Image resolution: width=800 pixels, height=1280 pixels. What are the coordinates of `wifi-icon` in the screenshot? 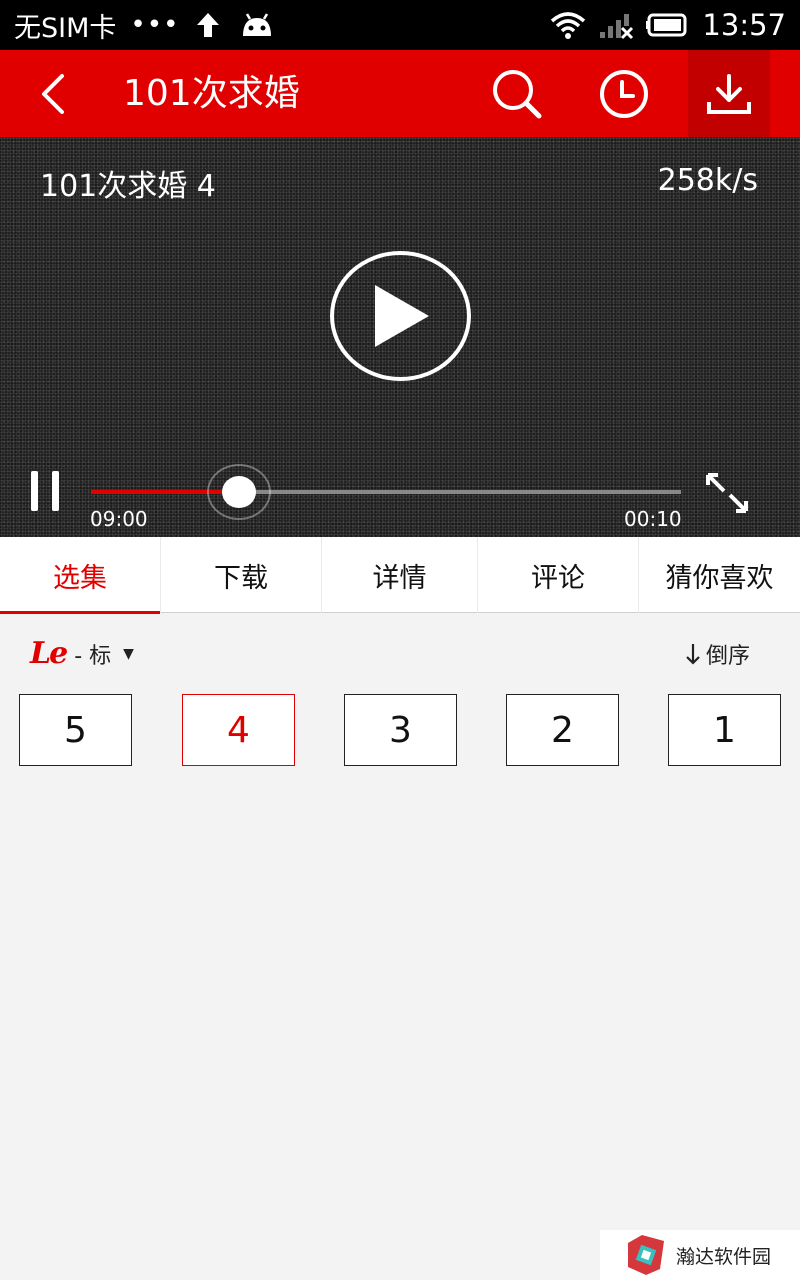 It's located at (568, 25).